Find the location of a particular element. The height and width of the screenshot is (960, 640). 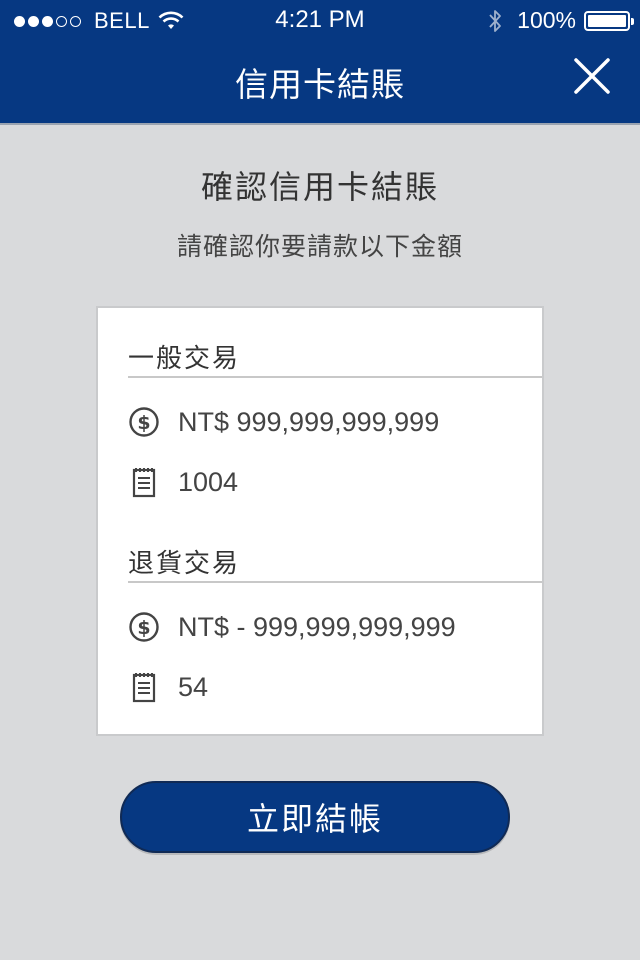

refund-count-row: 54 is located at coordinates (168, 687).